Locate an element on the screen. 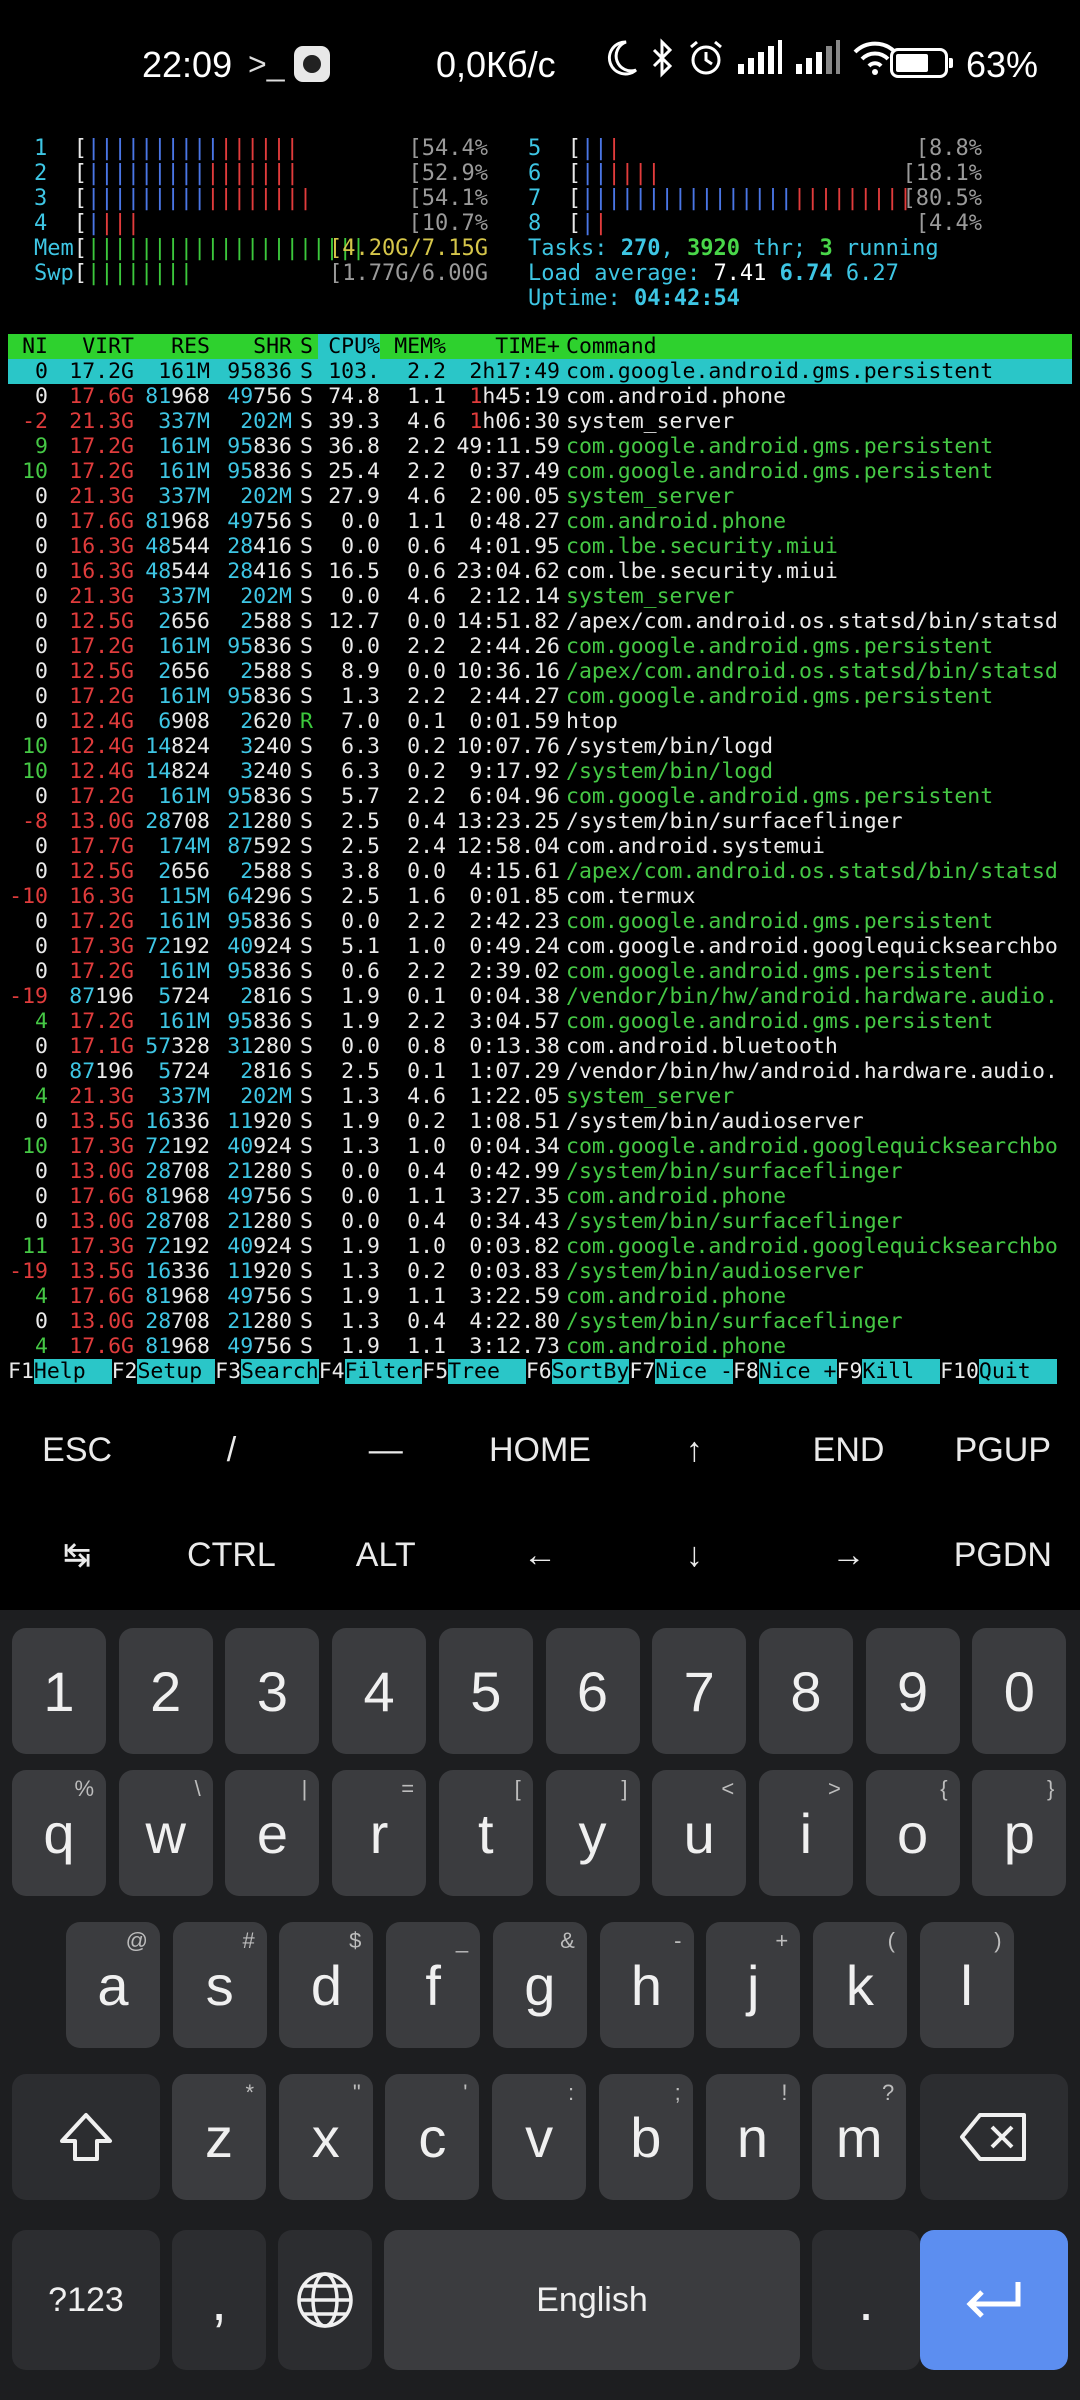 This screenshot has height=2400, width=1080. fkey-f4: F4Filter is located at coordinates (371, 1372).